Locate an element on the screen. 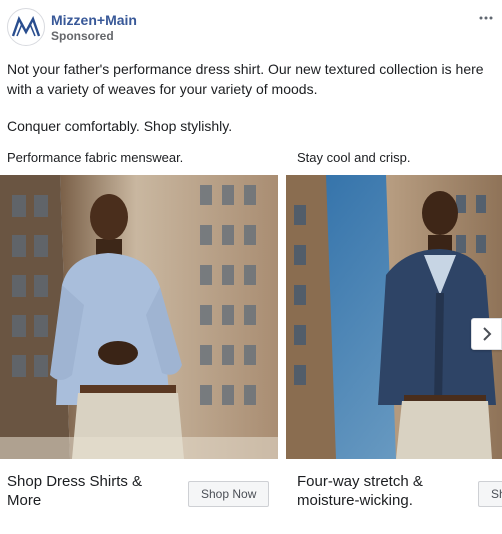 This screenshot has width=502, height=534. card-headline: Shop Dress Shirts & More is located at coordinates (92, 491).